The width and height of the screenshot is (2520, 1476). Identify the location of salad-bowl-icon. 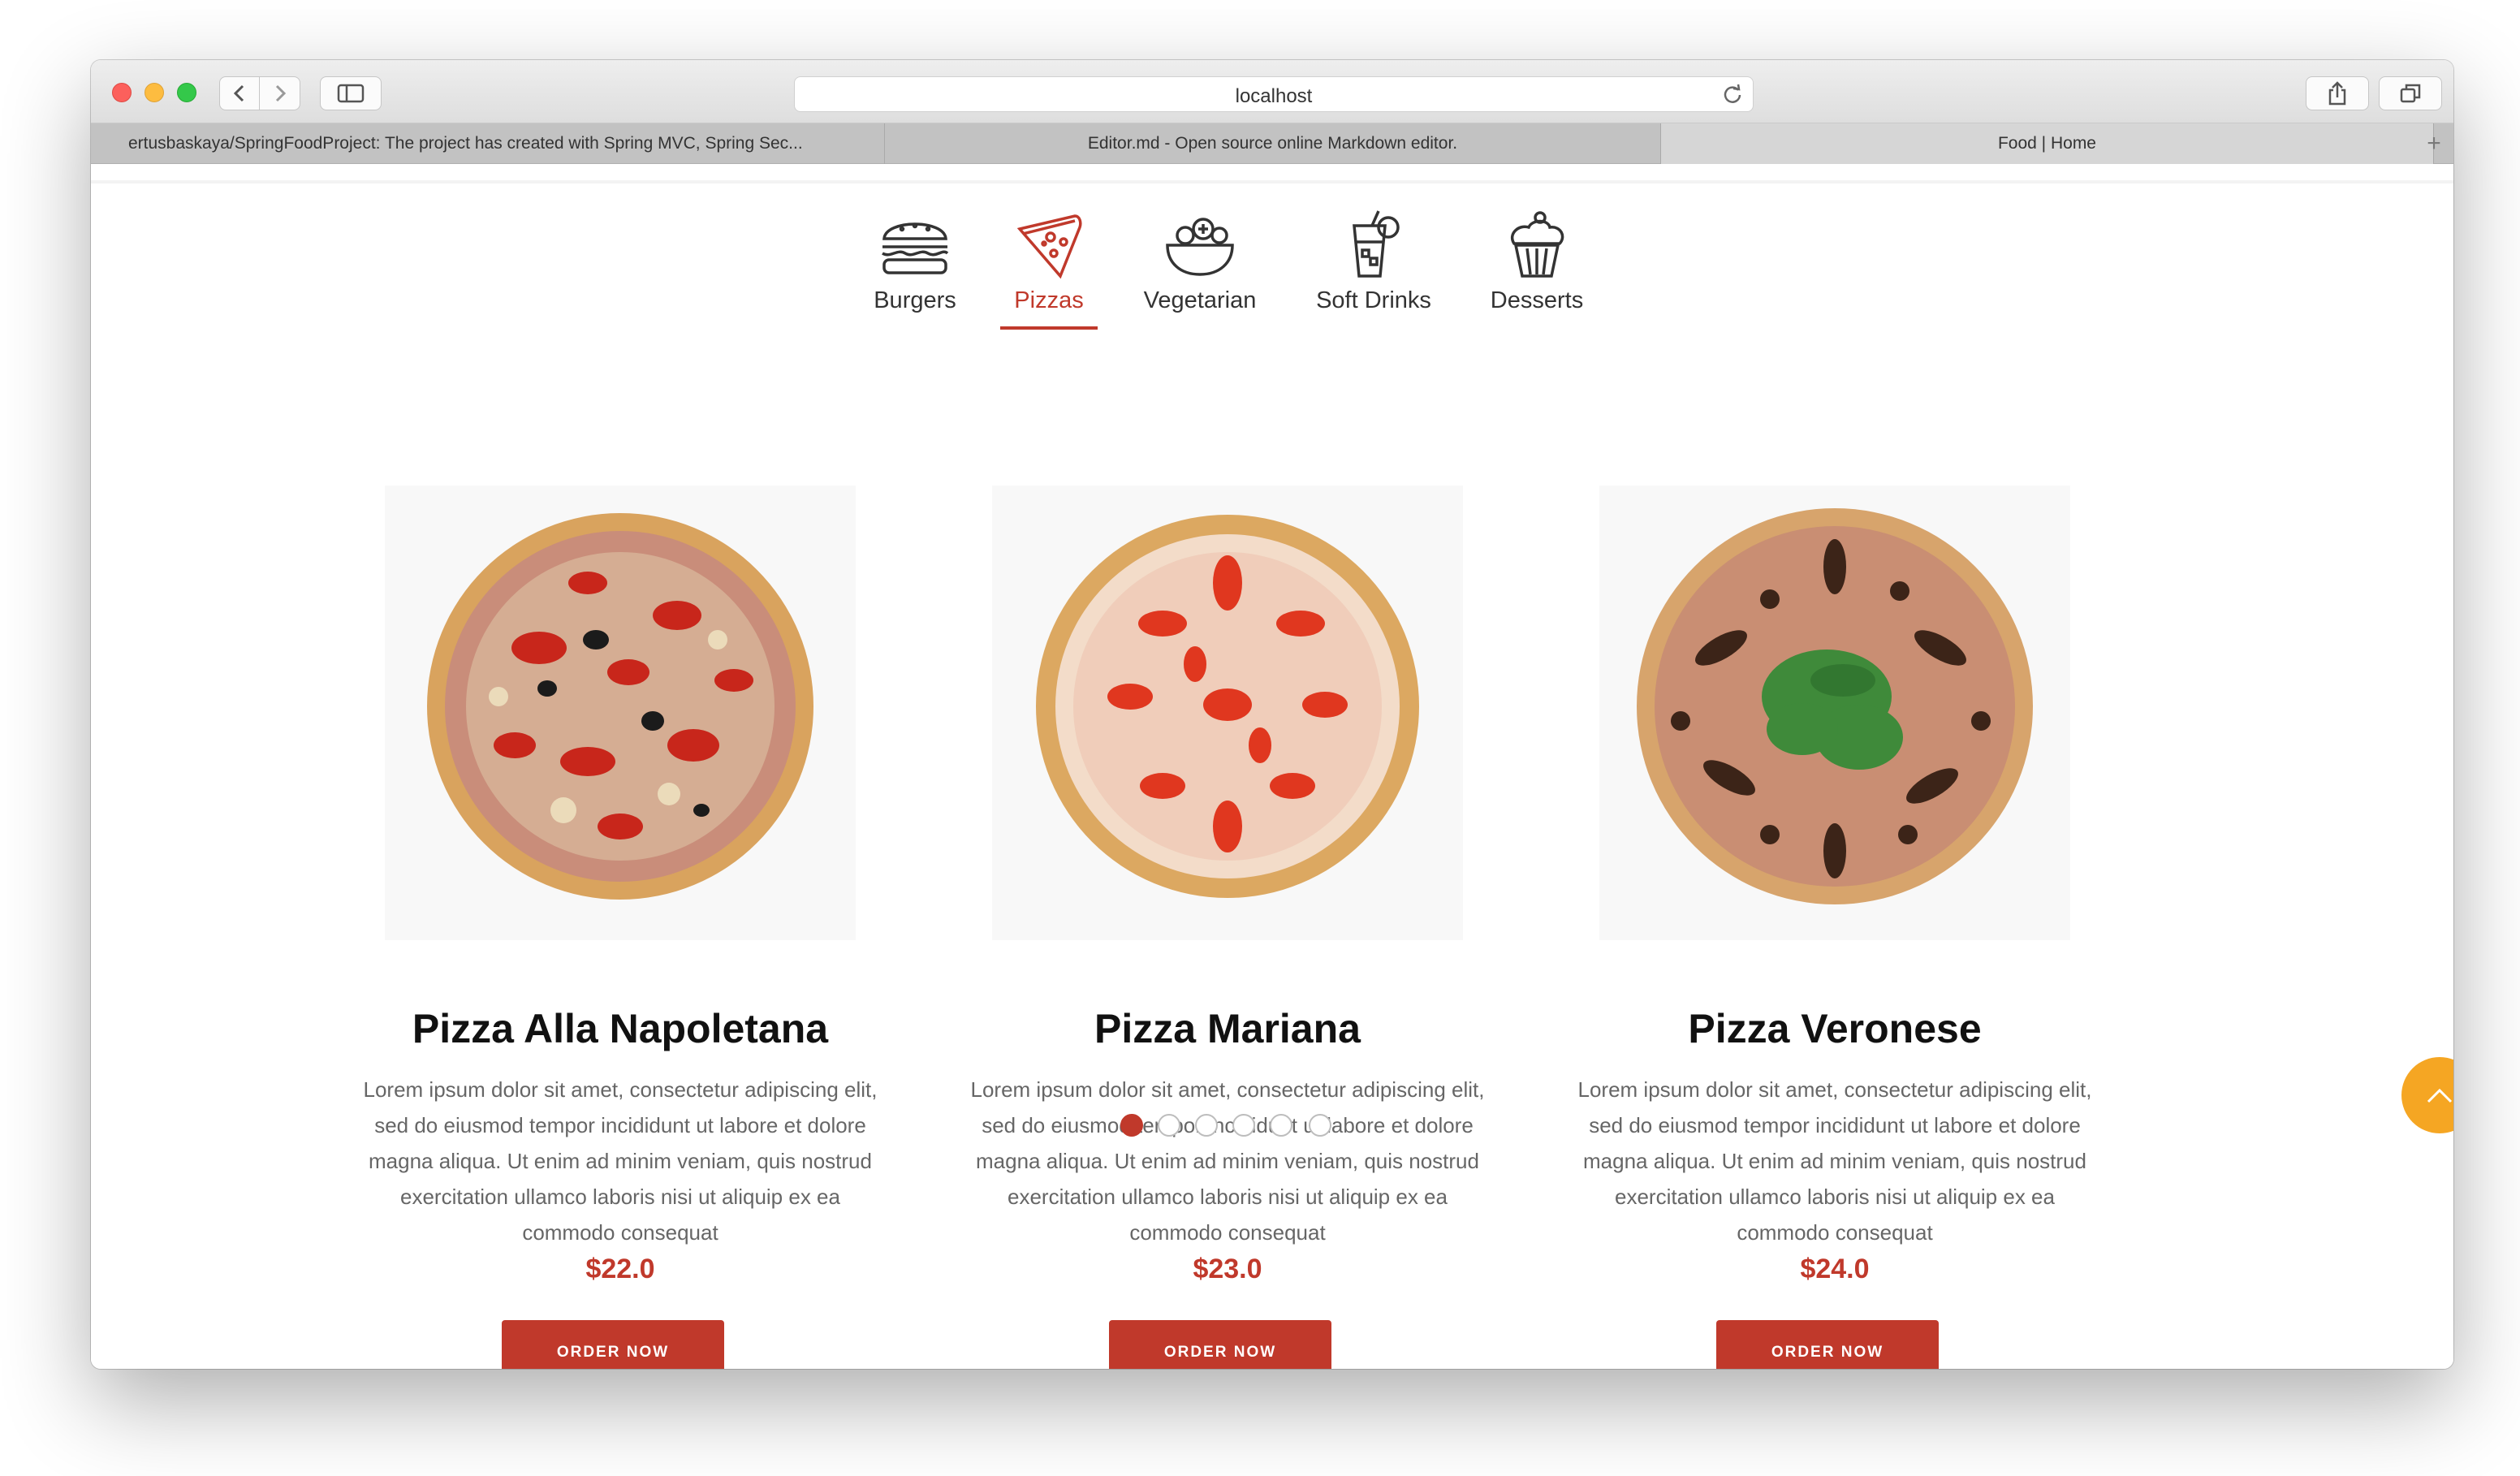
(1200, 247).